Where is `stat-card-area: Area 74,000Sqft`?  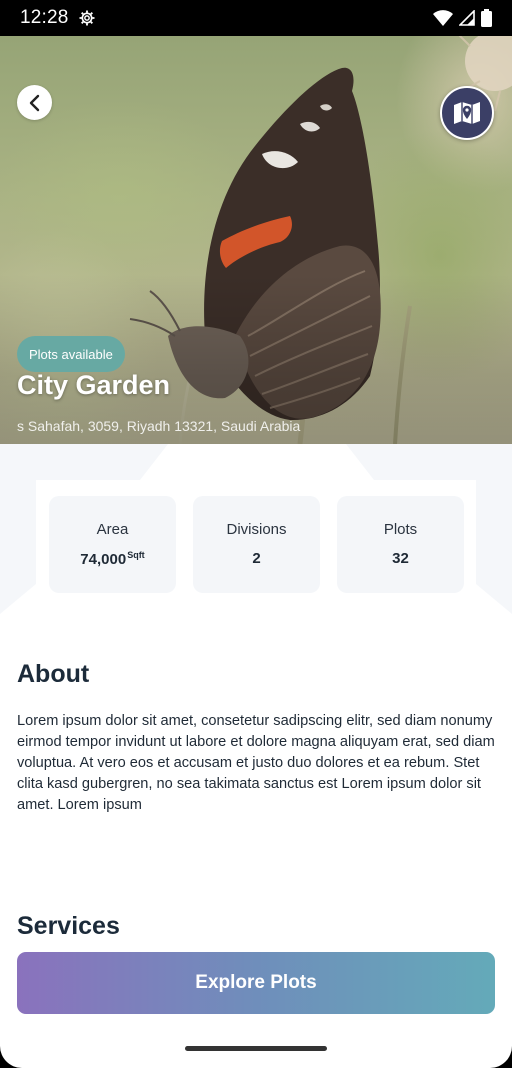
stat-card-area: Area 74,000Sqft is located at coordinates (112, 544).